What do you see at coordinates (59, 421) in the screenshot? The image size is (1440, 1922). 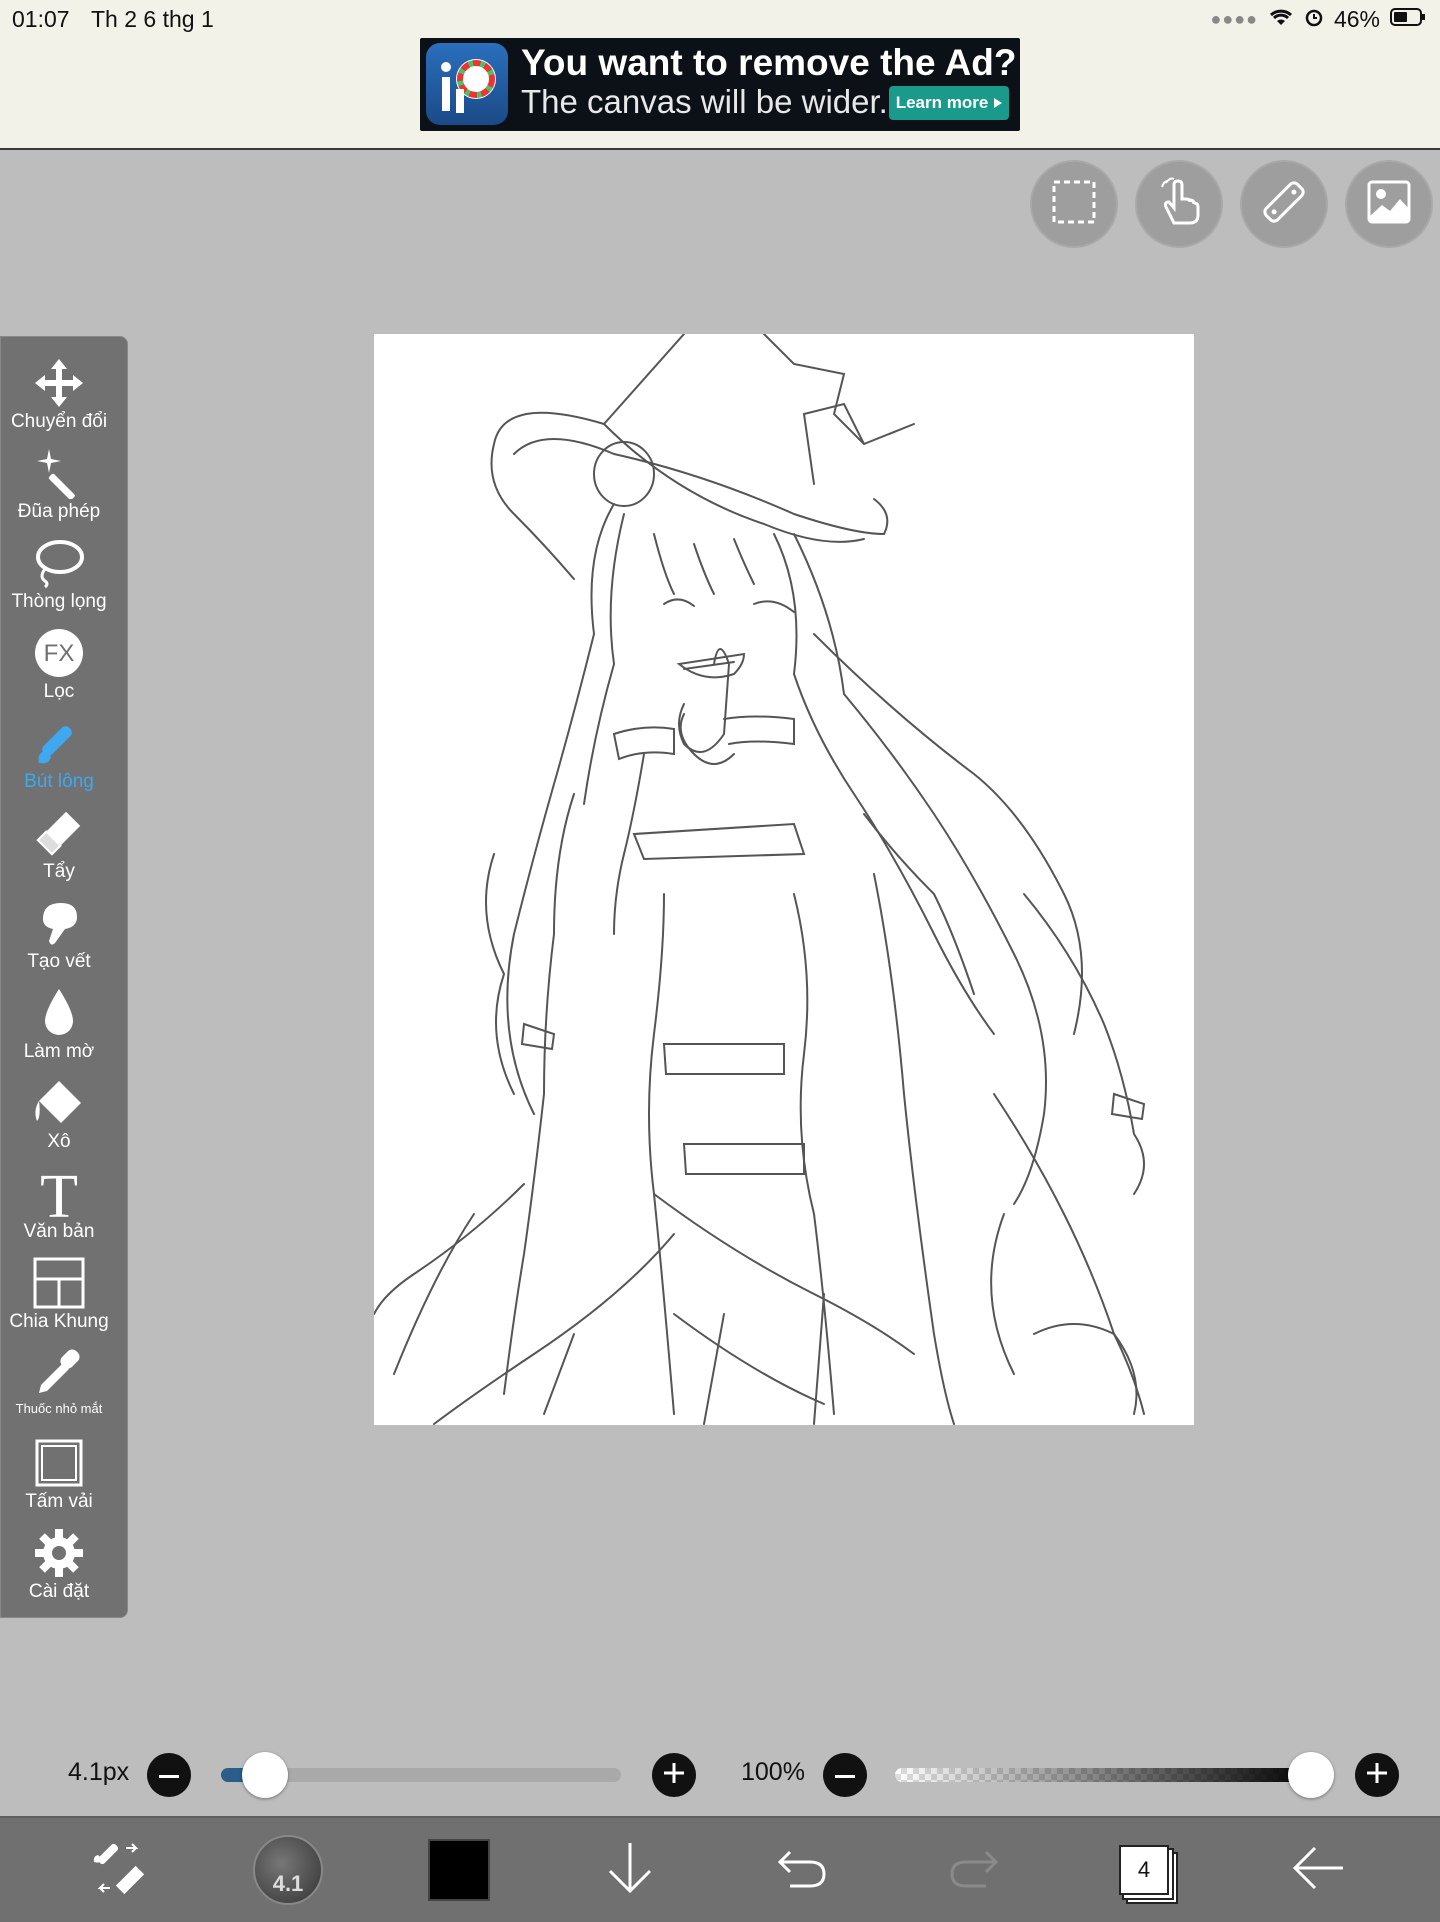 I see `tool-label: Chuyển đổi` at bounding box center [59, 421].